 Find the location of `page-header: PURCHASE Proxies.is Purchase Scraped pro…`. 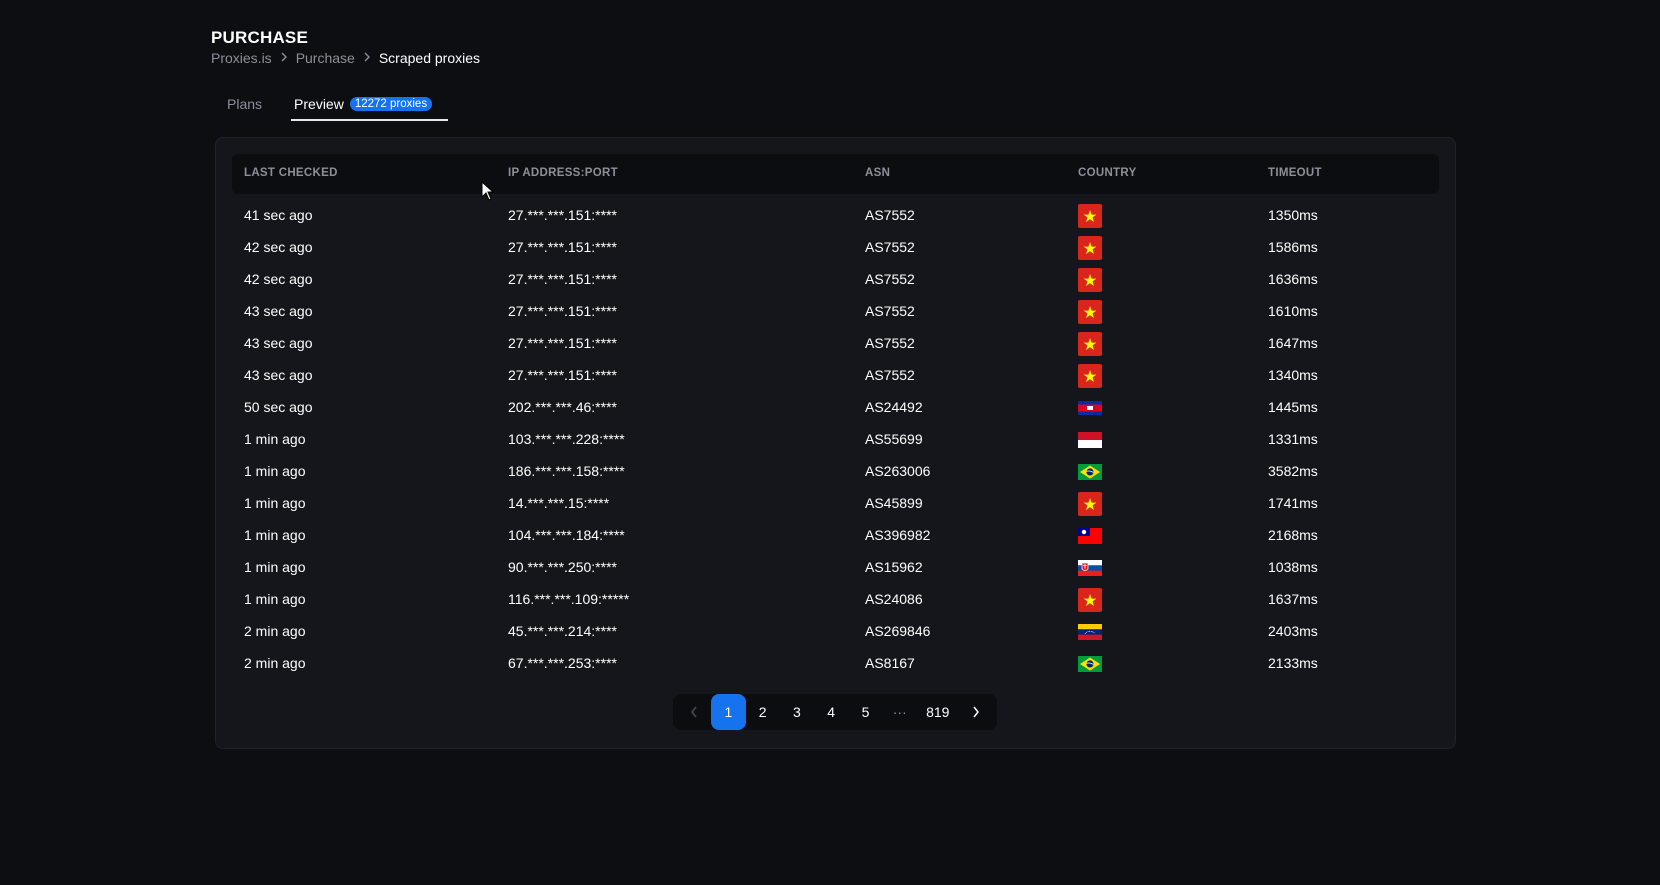

page-header: PURCHASE Proxies.is Purchase Scraped pro… is located at coordinates (345, 47).